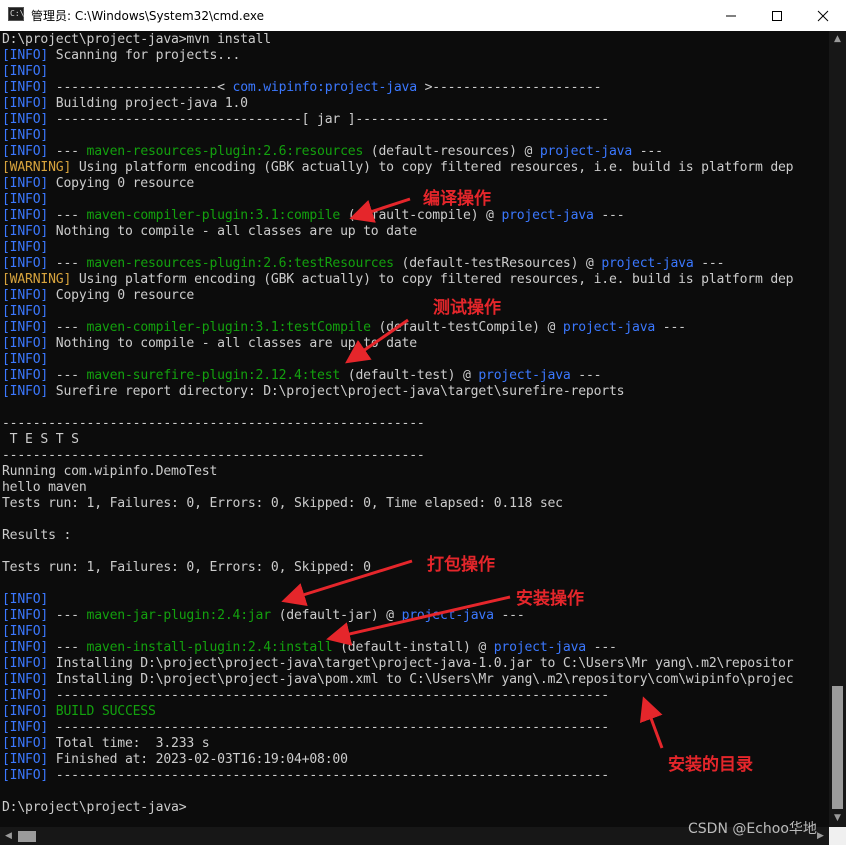 Image resolution: width=846 pixels, height=845 pixels. What do you see at coordinates (148, 103) in the screenshot?
I see `console-text-segment: Building project-java 1.0` at bounding box center [148, 103].